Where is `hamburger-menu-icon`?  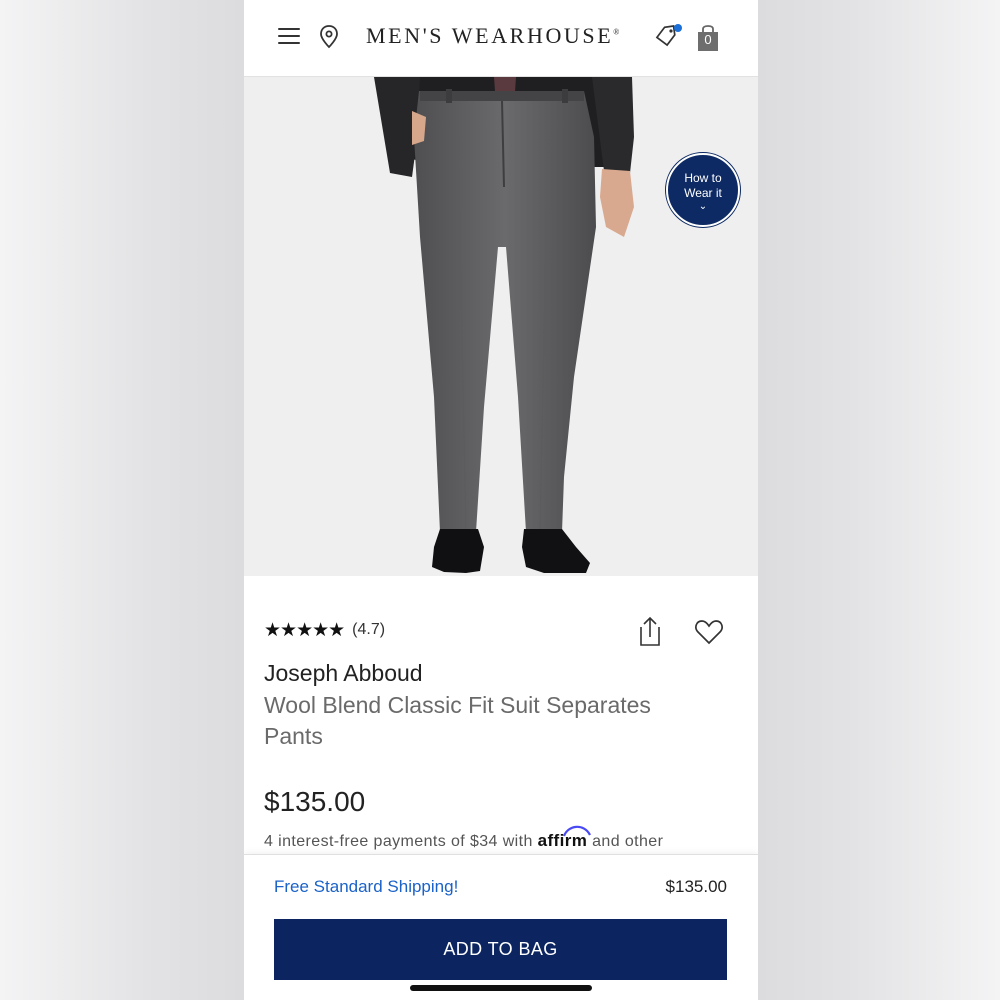 hamburger-menu-icon is located at coordinates (289, 36).